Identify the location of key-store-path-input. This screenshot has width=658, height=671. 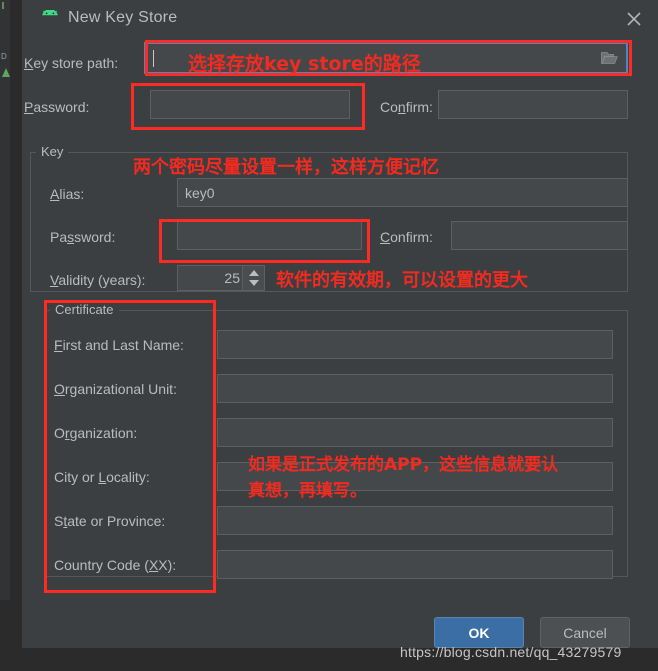
(386, 58).